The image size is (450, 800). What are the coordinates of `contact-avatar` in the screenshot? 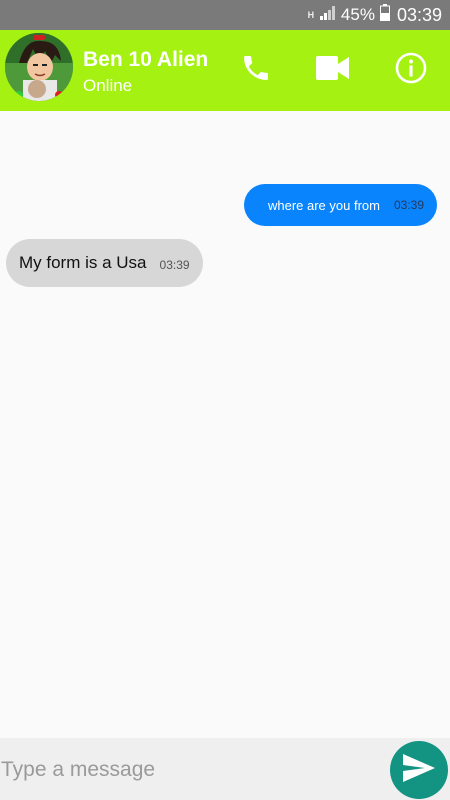 It's located at (39, 67).